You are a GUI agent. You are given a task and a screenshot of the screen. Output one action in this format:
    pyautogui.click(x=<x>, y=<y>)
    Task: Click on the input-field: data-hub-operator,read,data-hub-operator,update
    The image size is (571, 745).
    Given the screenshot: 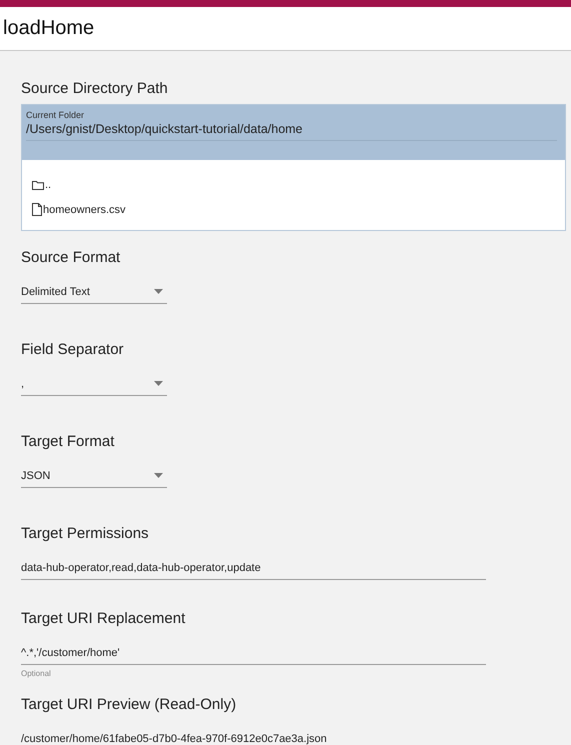 What is the action you would take?
    pyautogui.click(x=253, y=568)
    